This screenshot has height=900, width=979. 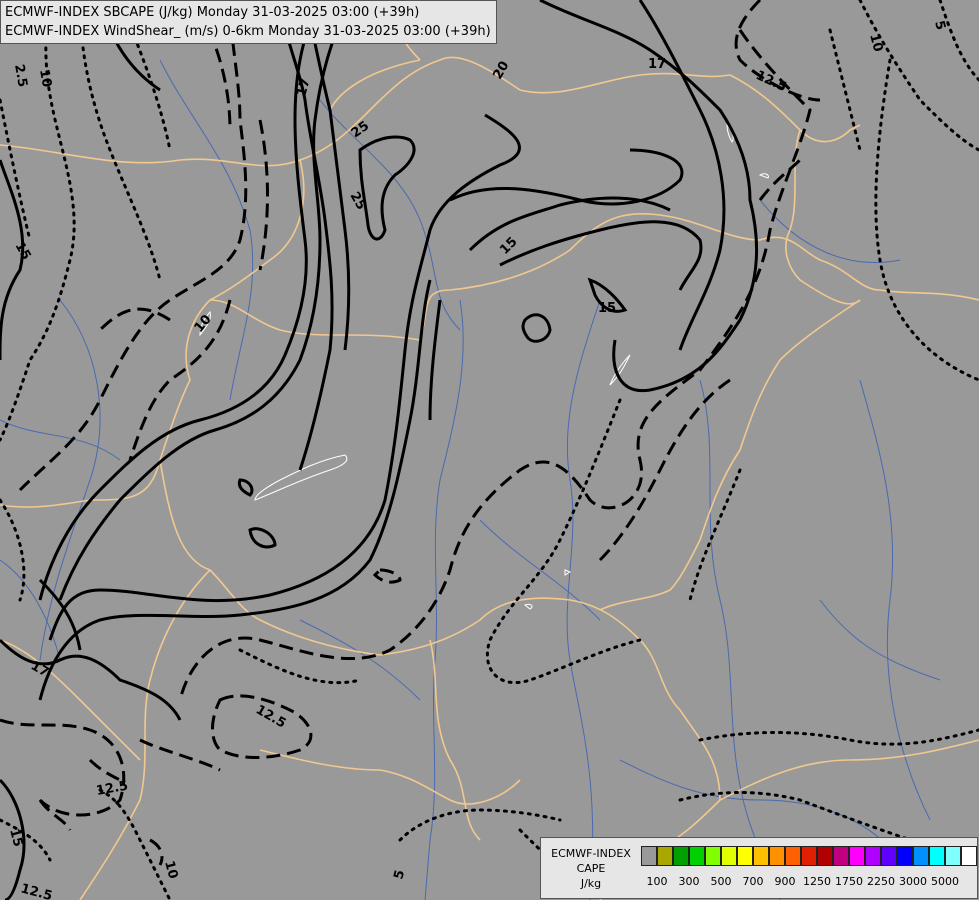 I want to click on contour-label: 10, so click(x=45, y=78).